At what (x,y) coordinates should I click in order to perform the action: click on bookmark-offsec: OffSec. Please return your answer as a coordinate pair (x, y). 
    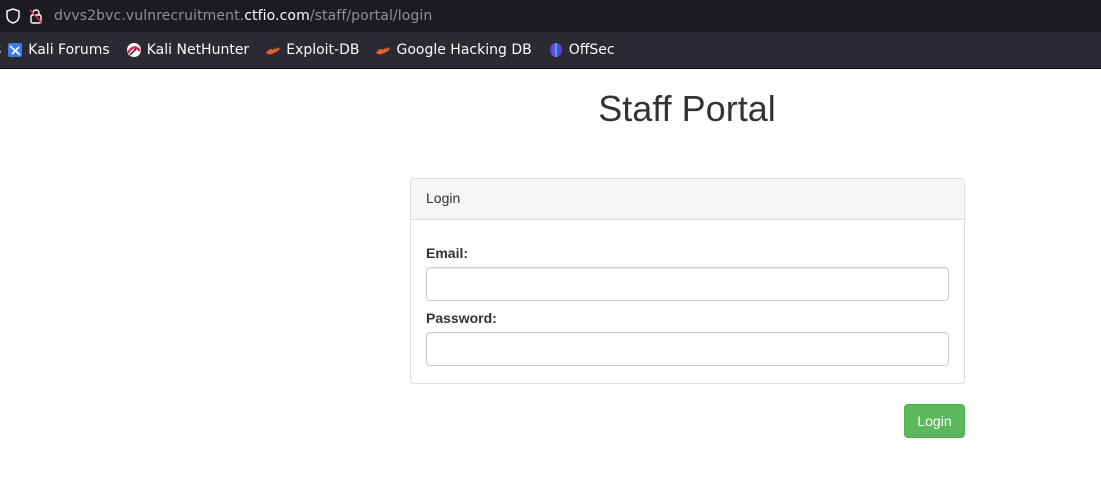
    Looking at the image, I should click on (581, 50).